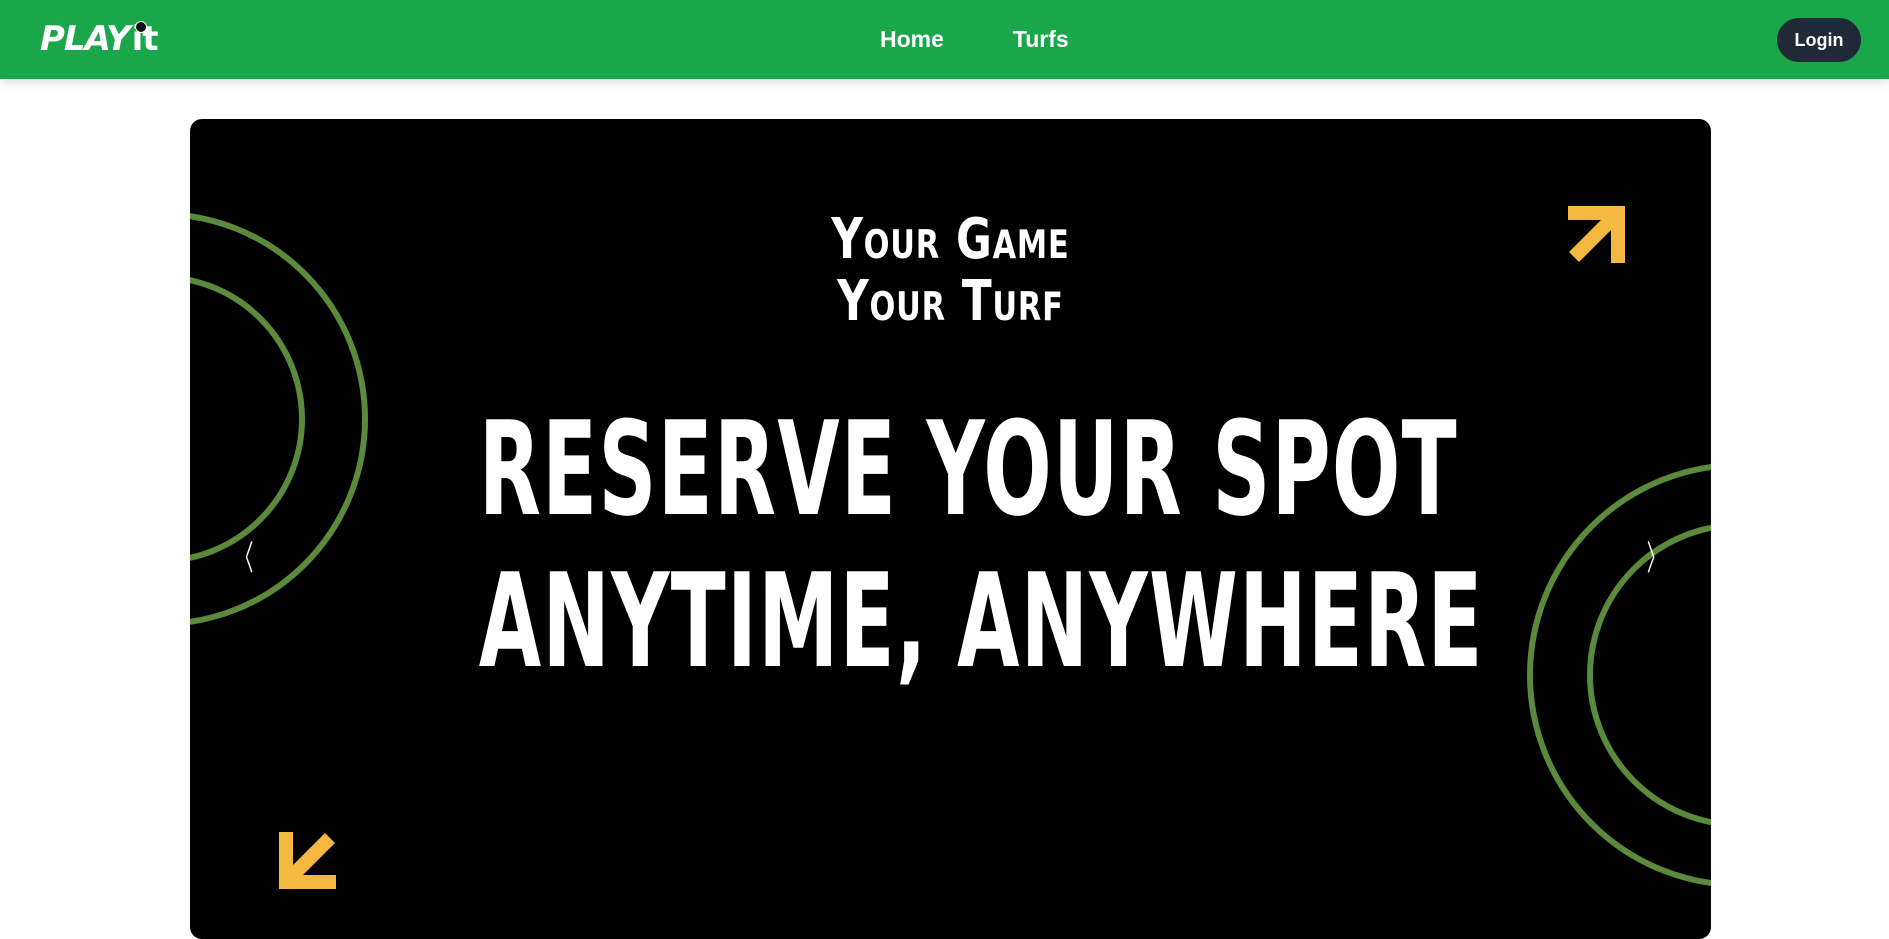 The width and height of the screenshot is (1889, 939). Describe the element at coordinates (1656, 559) in the screenshot. I see `carousel-next-icon: 〉` at that location.